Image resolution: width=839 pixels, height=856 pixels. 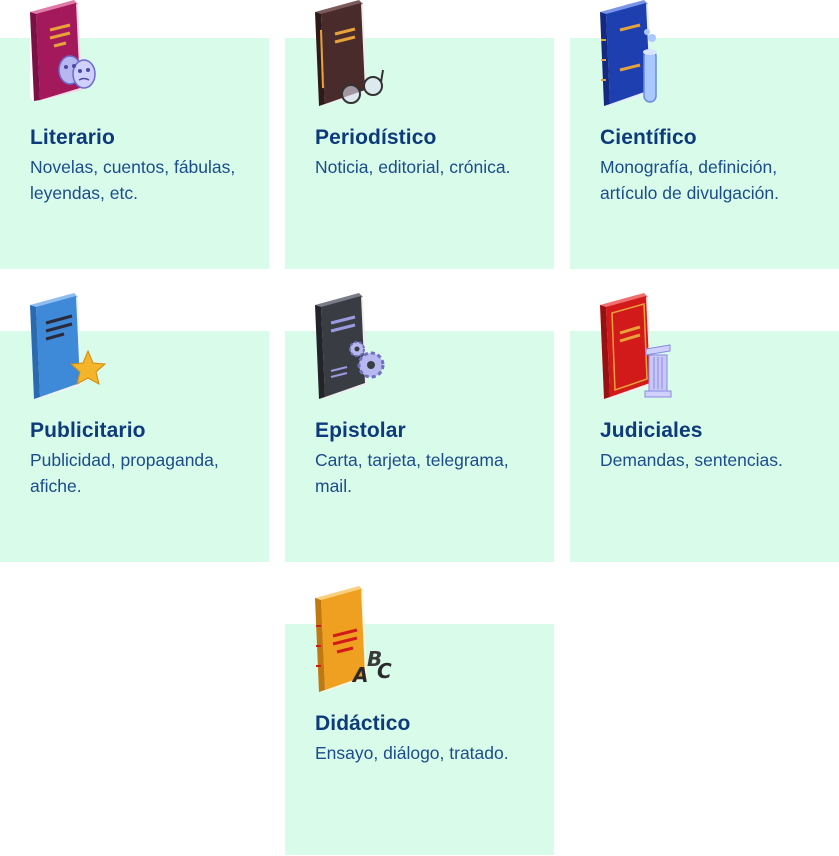 What do you see at coordinates (349, 53) in the screenshot?
I see `glasses-book-icon` at bounding box center [349, 53].